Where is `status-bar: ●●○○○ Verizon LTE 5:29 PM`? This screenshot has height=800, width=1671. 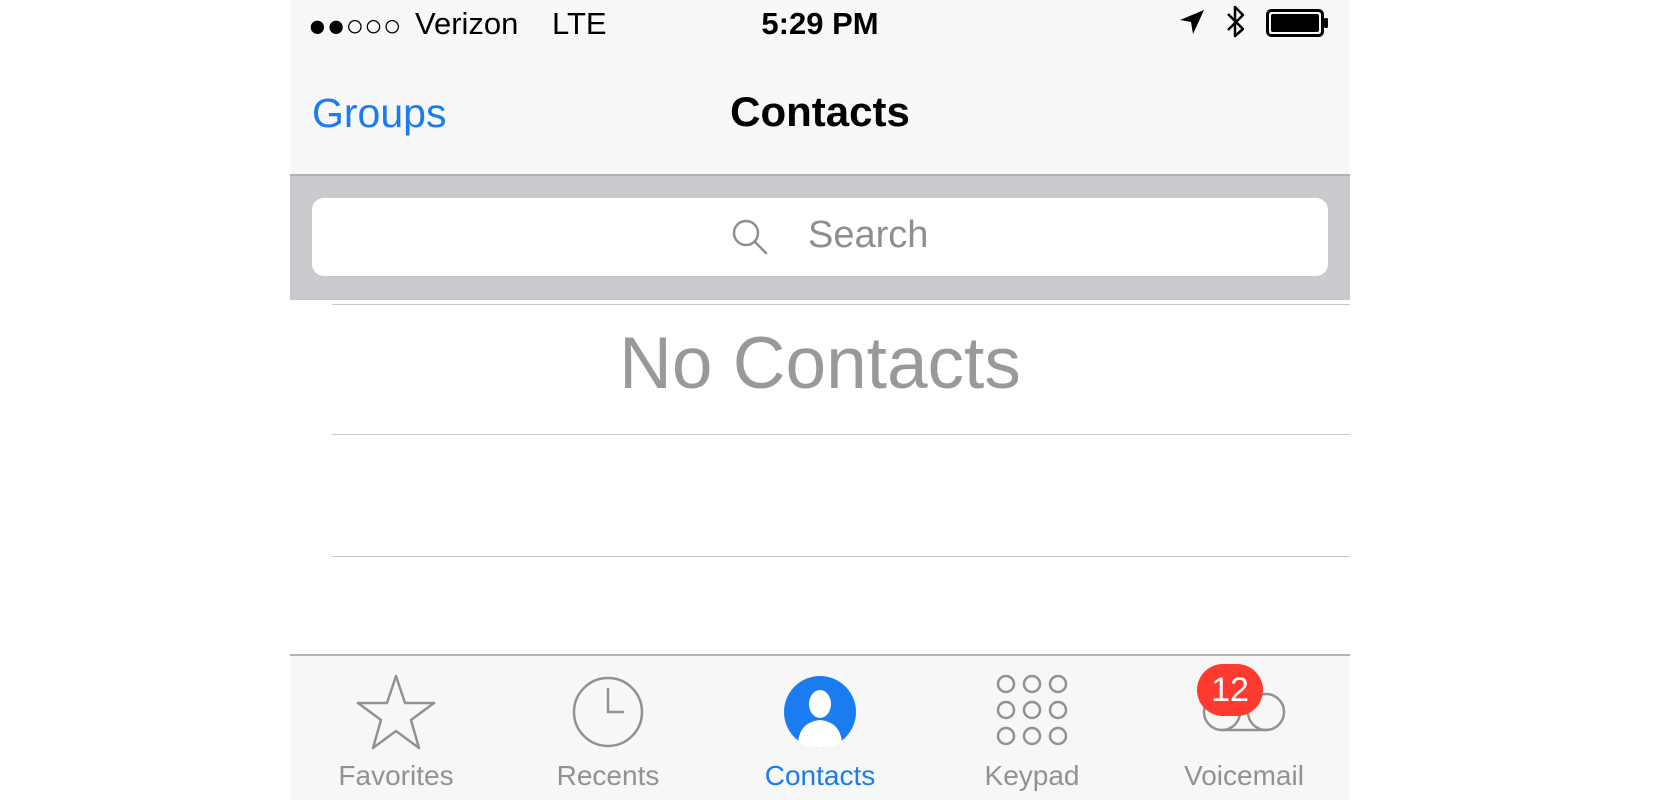
status-bar: ●●○○○ Verizon LTE 5:29 PM is located at coordinates (820, 23).